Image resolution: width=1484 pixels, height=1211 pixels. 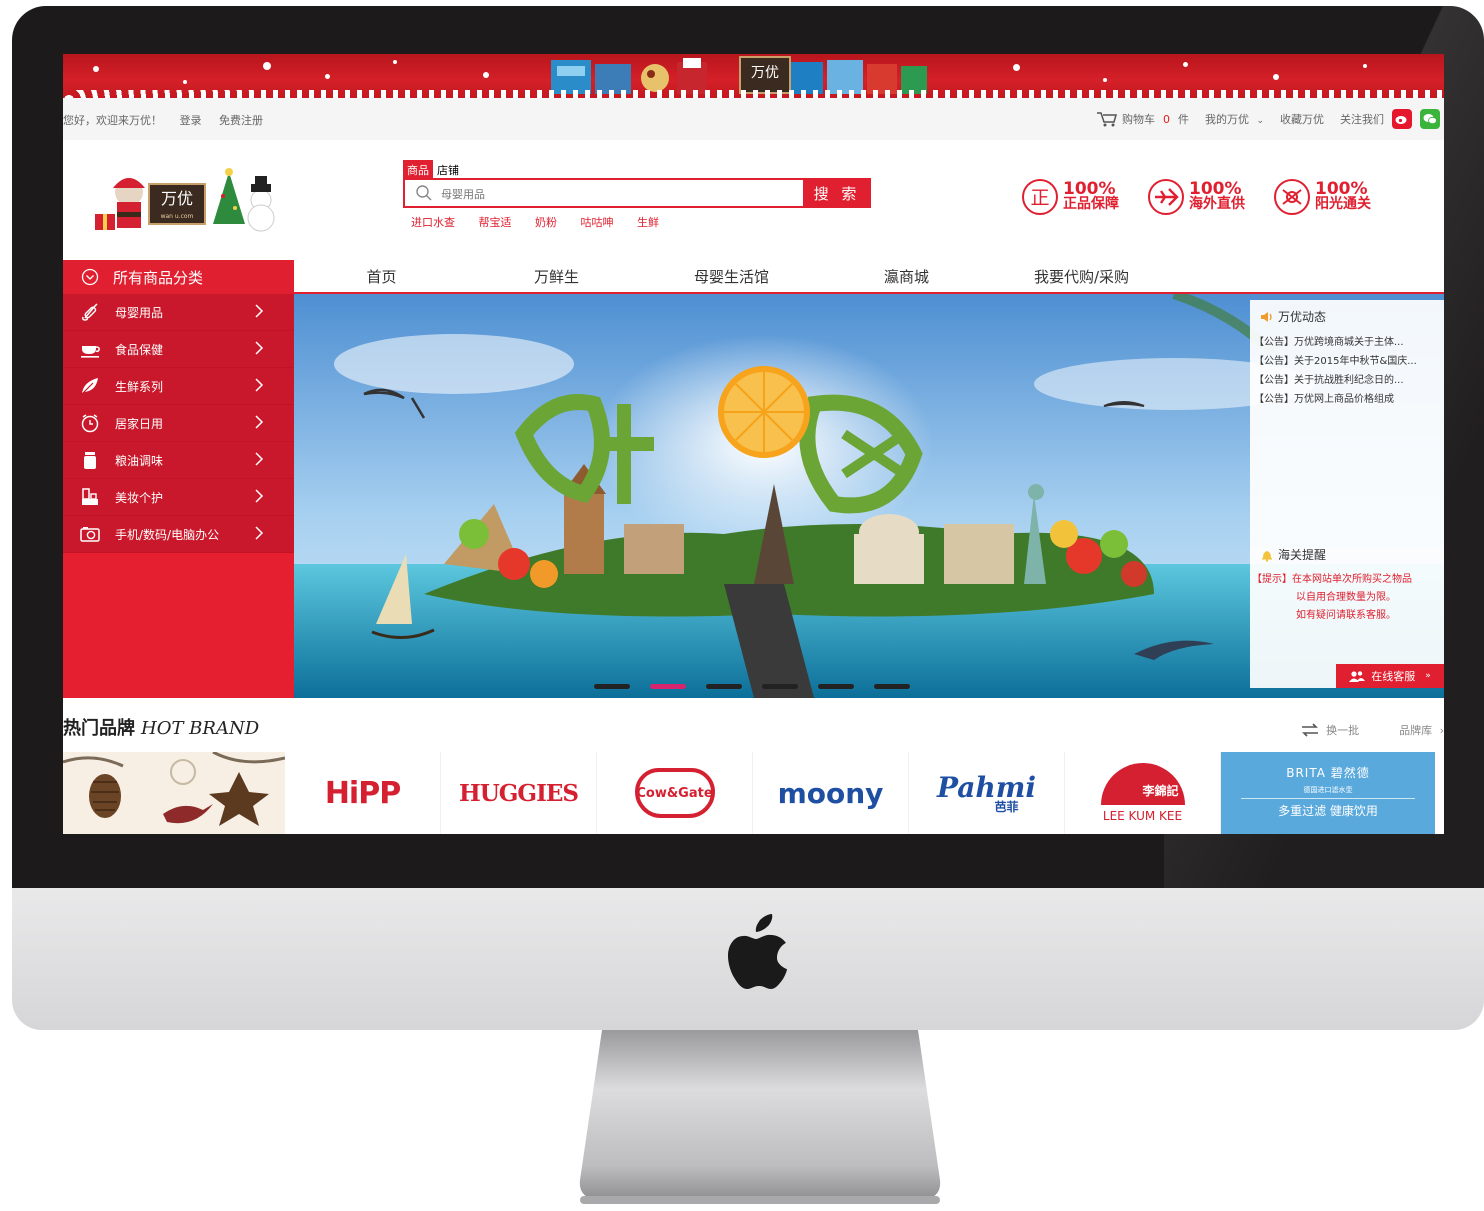 What do you see at coordinates (381, 277) in the screenshot?
I see `nav-item-home: 首页` at bounding box center [381, 277].